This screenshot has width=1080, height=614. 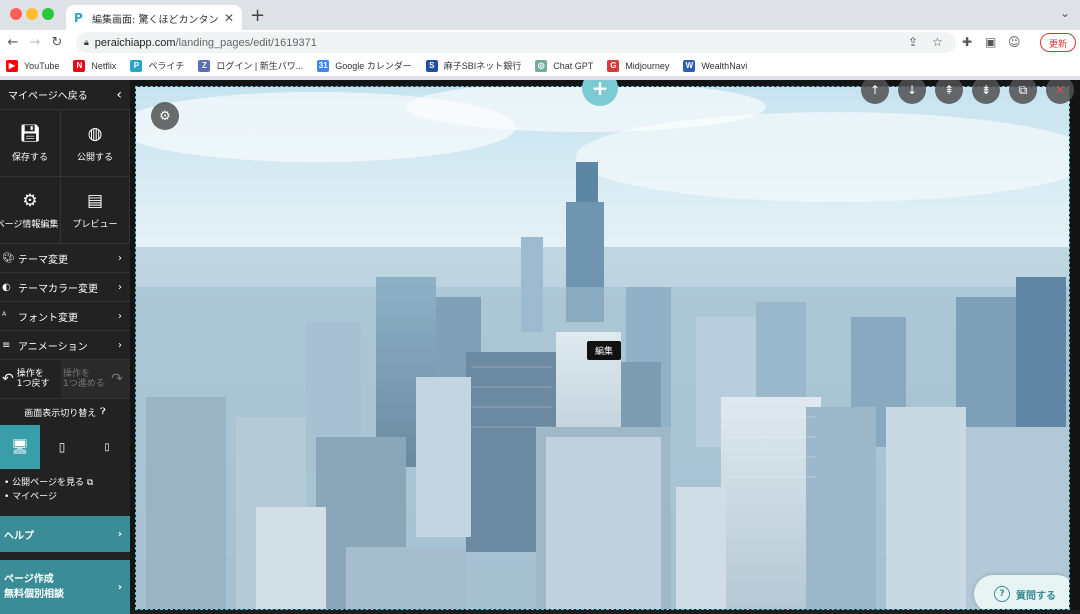 I want to click on settings-menu: 🎨︎ テーマ変更 › ◐ テーマカラー変更 › ᴬ フォント変更 › ≡ アニメーション ›, so click(x=65, y=302).